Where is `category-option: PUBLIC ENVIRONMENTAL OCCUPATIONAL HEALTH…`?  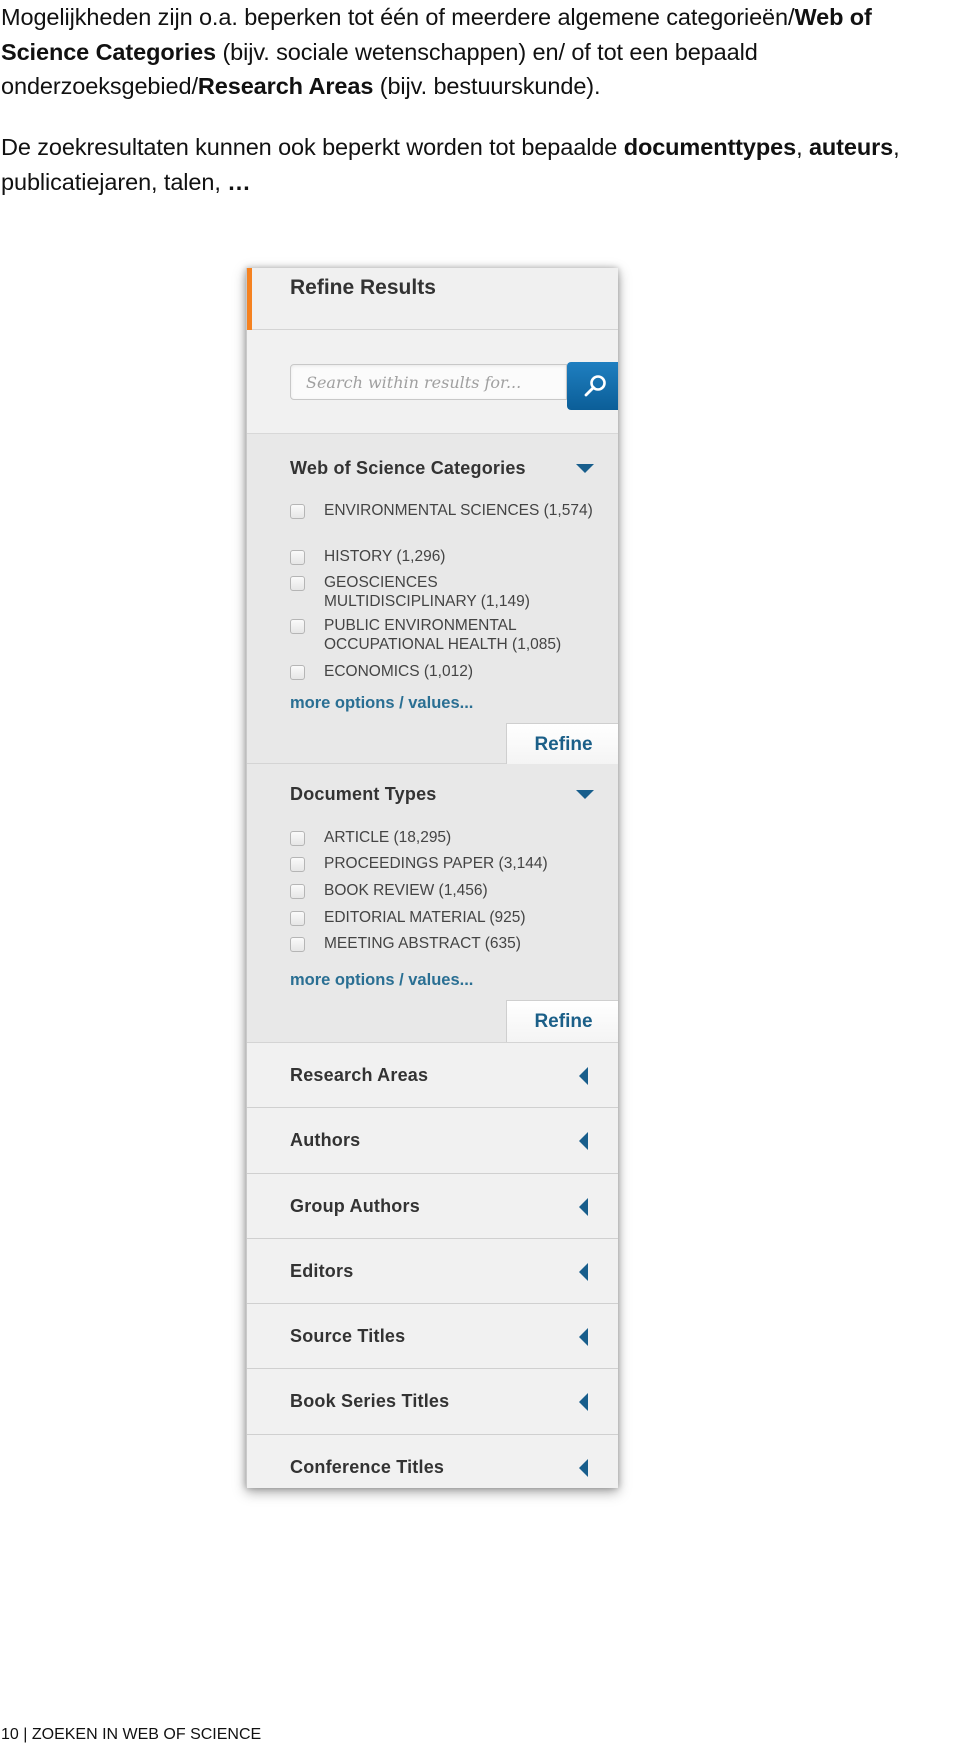
category-option: PUBLIC ENVIRONMENTAL OCCUPATIONAL HEALTH… is located at coordinates (440, 635).